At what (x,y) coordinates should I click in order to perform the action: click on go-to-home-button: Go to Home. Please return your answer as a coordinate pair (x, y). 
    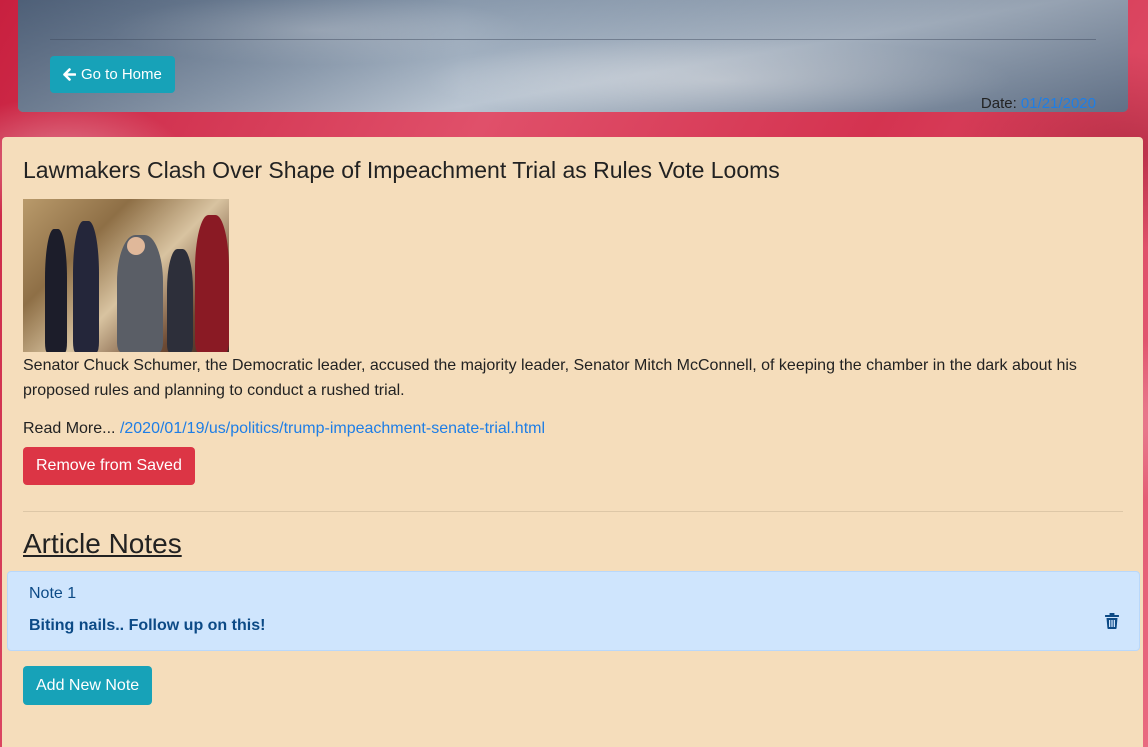
    Looking at the image, I should click on (112, 74).